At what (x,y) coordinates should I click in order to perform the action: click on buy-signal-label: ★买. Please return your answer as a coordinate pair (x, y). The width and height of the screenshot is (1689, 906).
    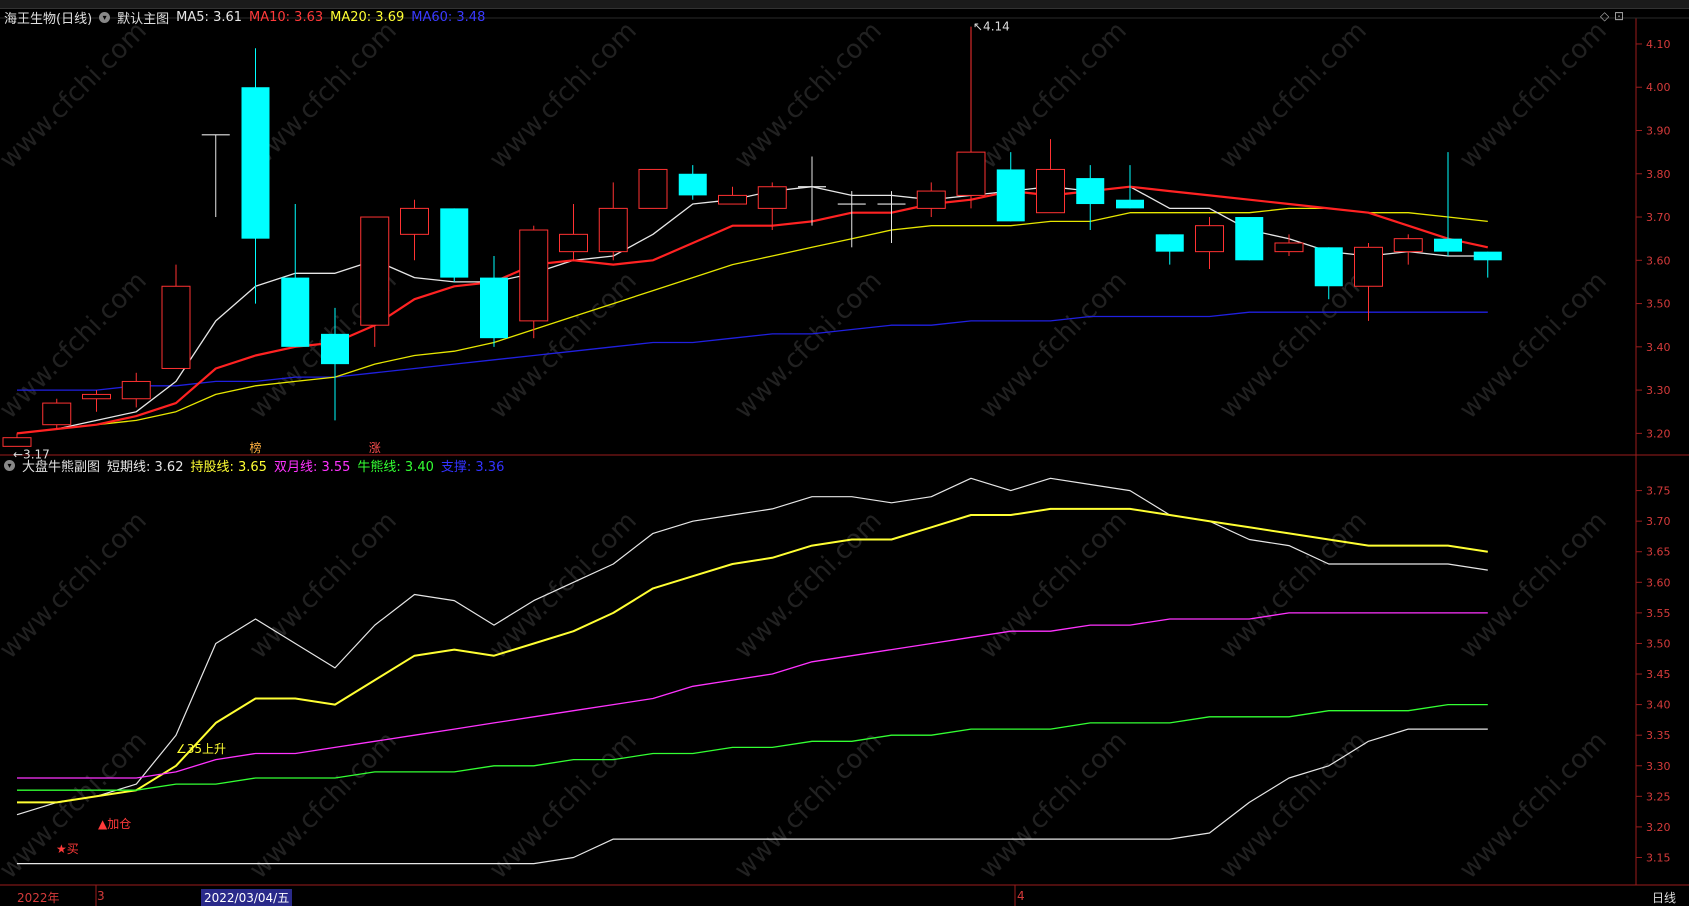
    Looking at the image, I should click on (67, 849).